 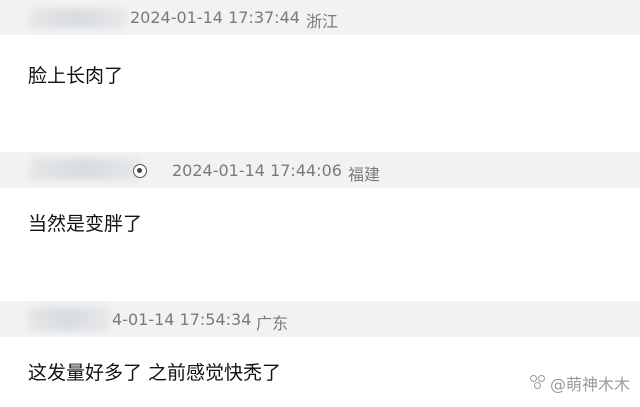 I want to click on comment-timestamp: 2024-01-14 17:44:06, so click(x=257, y=170).